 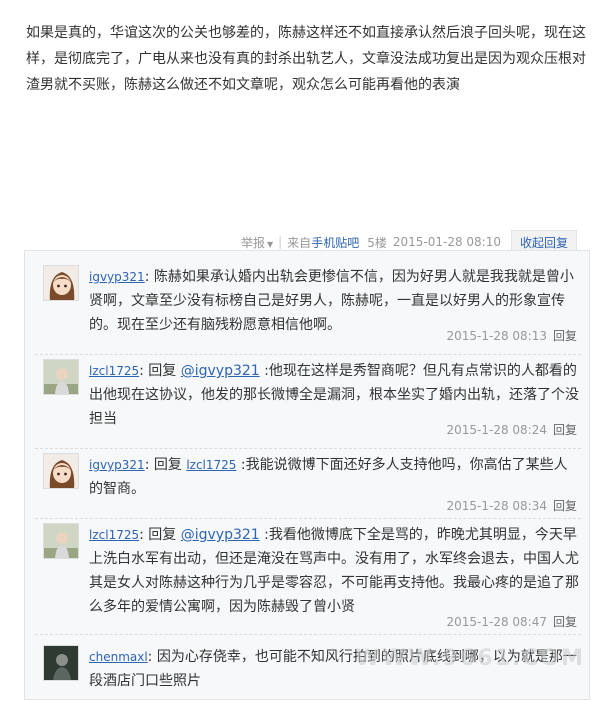 I want to click on reply-time: 2015-1-28 08:47, so click(x=496, y=622).